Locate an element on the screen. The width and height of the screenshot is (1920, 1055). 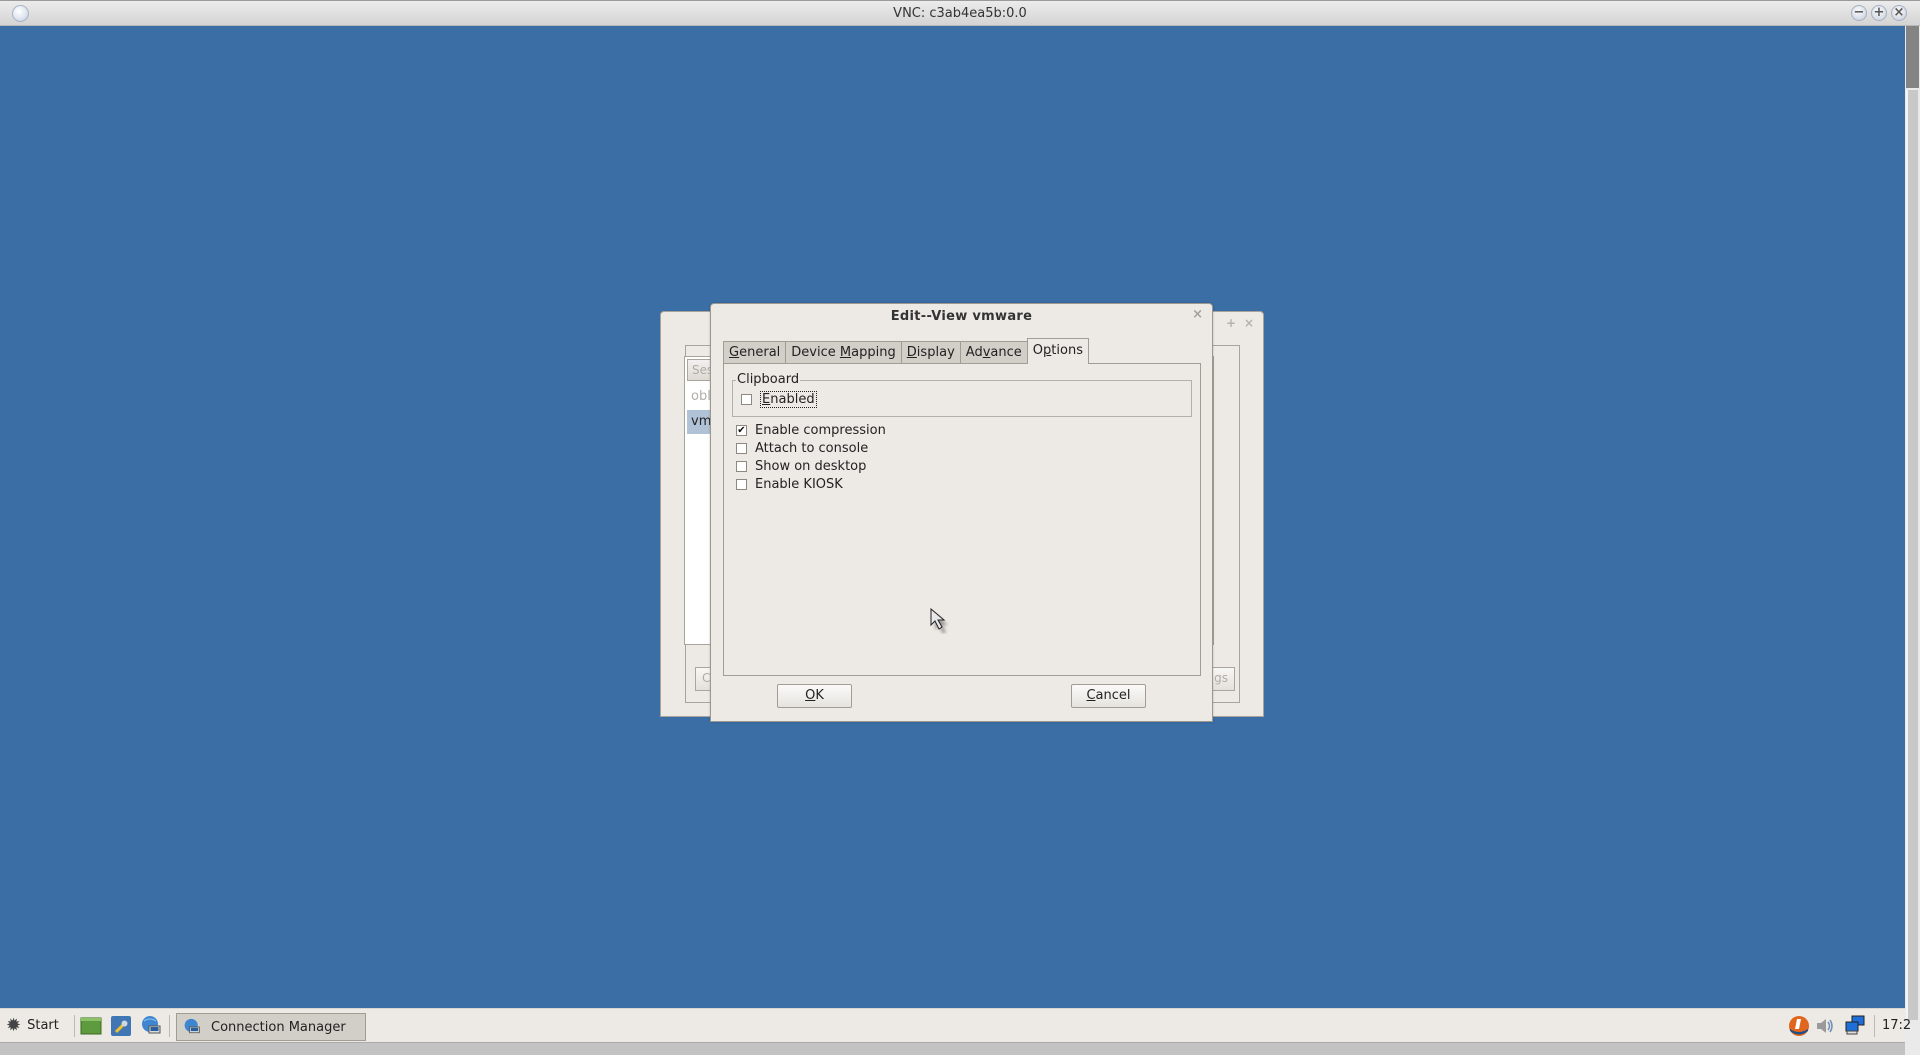
clipboard-enabled-checkbox: Enabled is located at coordinates (779, 399).